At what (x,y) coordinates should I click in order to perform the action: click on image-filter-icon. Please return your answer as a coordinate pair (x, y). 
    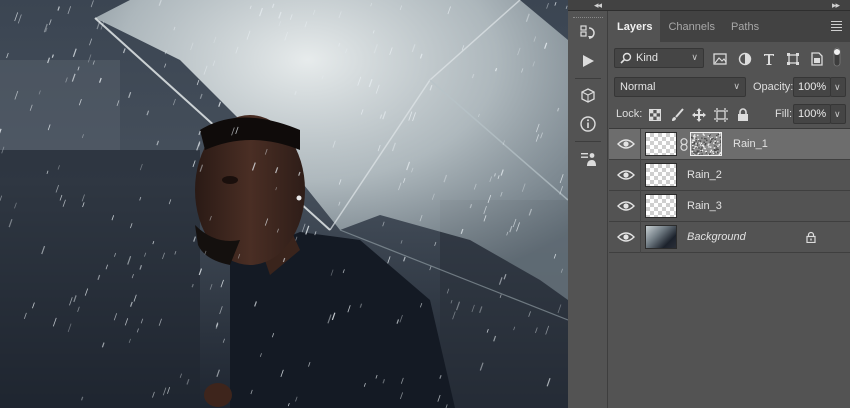
    Looking at the image, I should click on (720, 59).